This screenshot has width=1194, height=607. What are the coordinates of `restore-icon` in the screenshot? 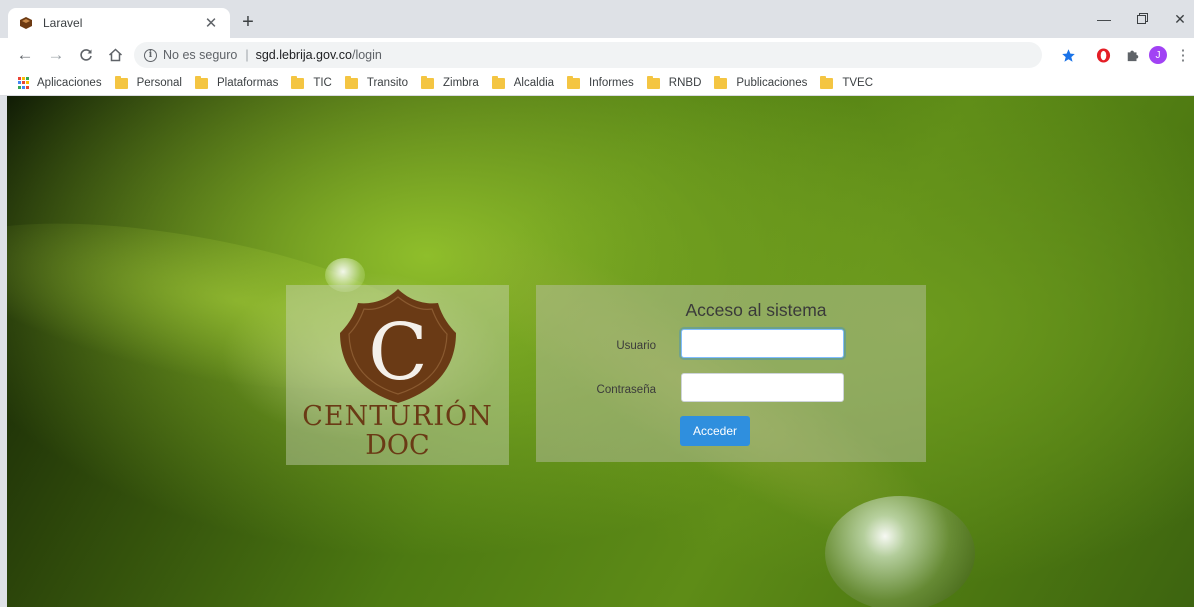 It's located at (1142, 19).